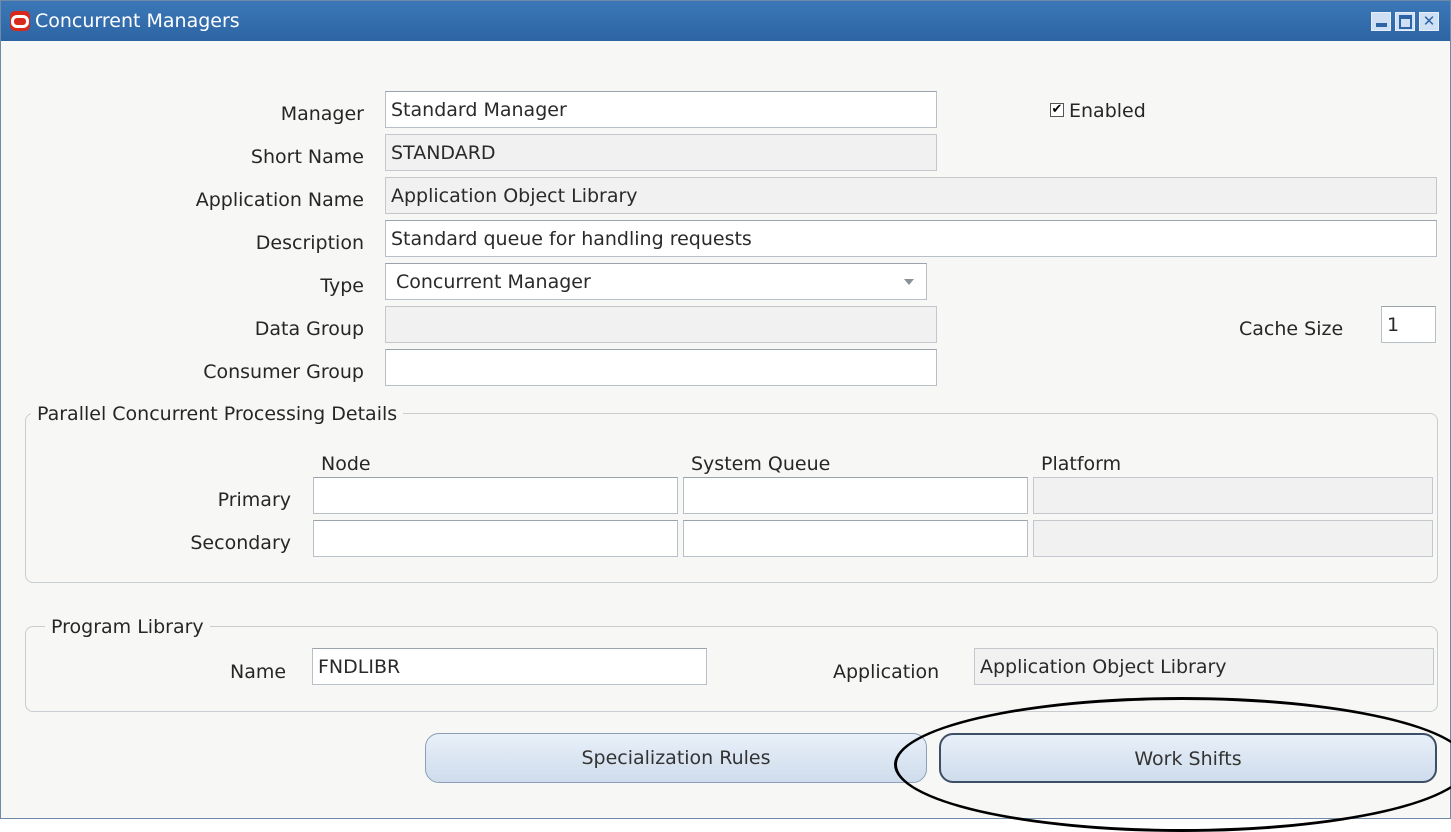 Image resolution: width=1451 pixels, height=832 pixels. What do you see at coordinates (676, 758) in the screenshot?
I see `specialization-rules-button: Specialization Rules` at bounding box center [676, 758].